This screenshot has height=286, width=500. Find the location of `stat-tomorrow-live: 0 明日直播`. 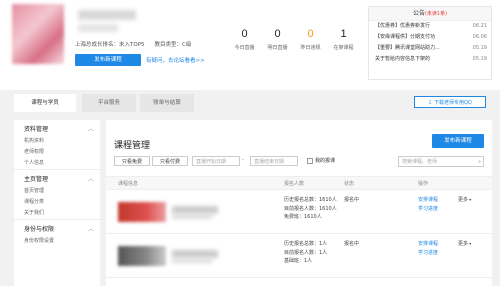

stat-tomorrow-live: 0 明日直播 is located at coordinates (277, 39).